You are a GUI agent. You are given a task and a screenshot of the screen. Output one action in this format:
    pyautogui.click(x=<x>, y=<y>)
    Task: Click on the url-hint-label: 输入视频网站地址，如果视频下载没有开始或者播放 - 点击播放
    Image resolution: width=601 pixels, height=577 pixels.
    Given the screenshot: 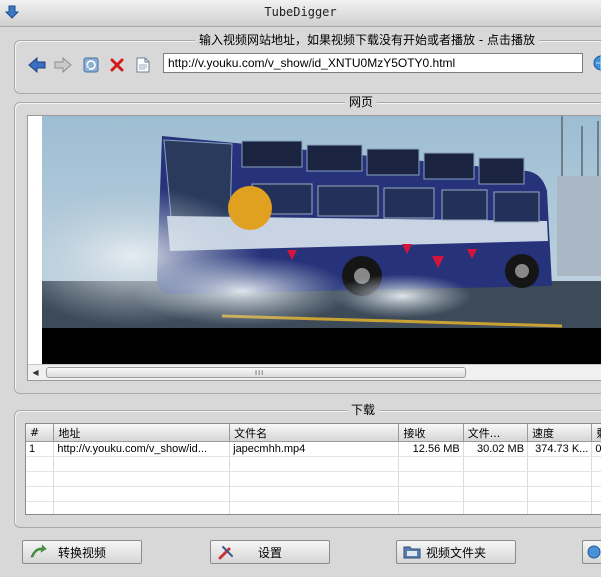 What is the action you would take?
    pyautogui.click(x=367, y=40)
    